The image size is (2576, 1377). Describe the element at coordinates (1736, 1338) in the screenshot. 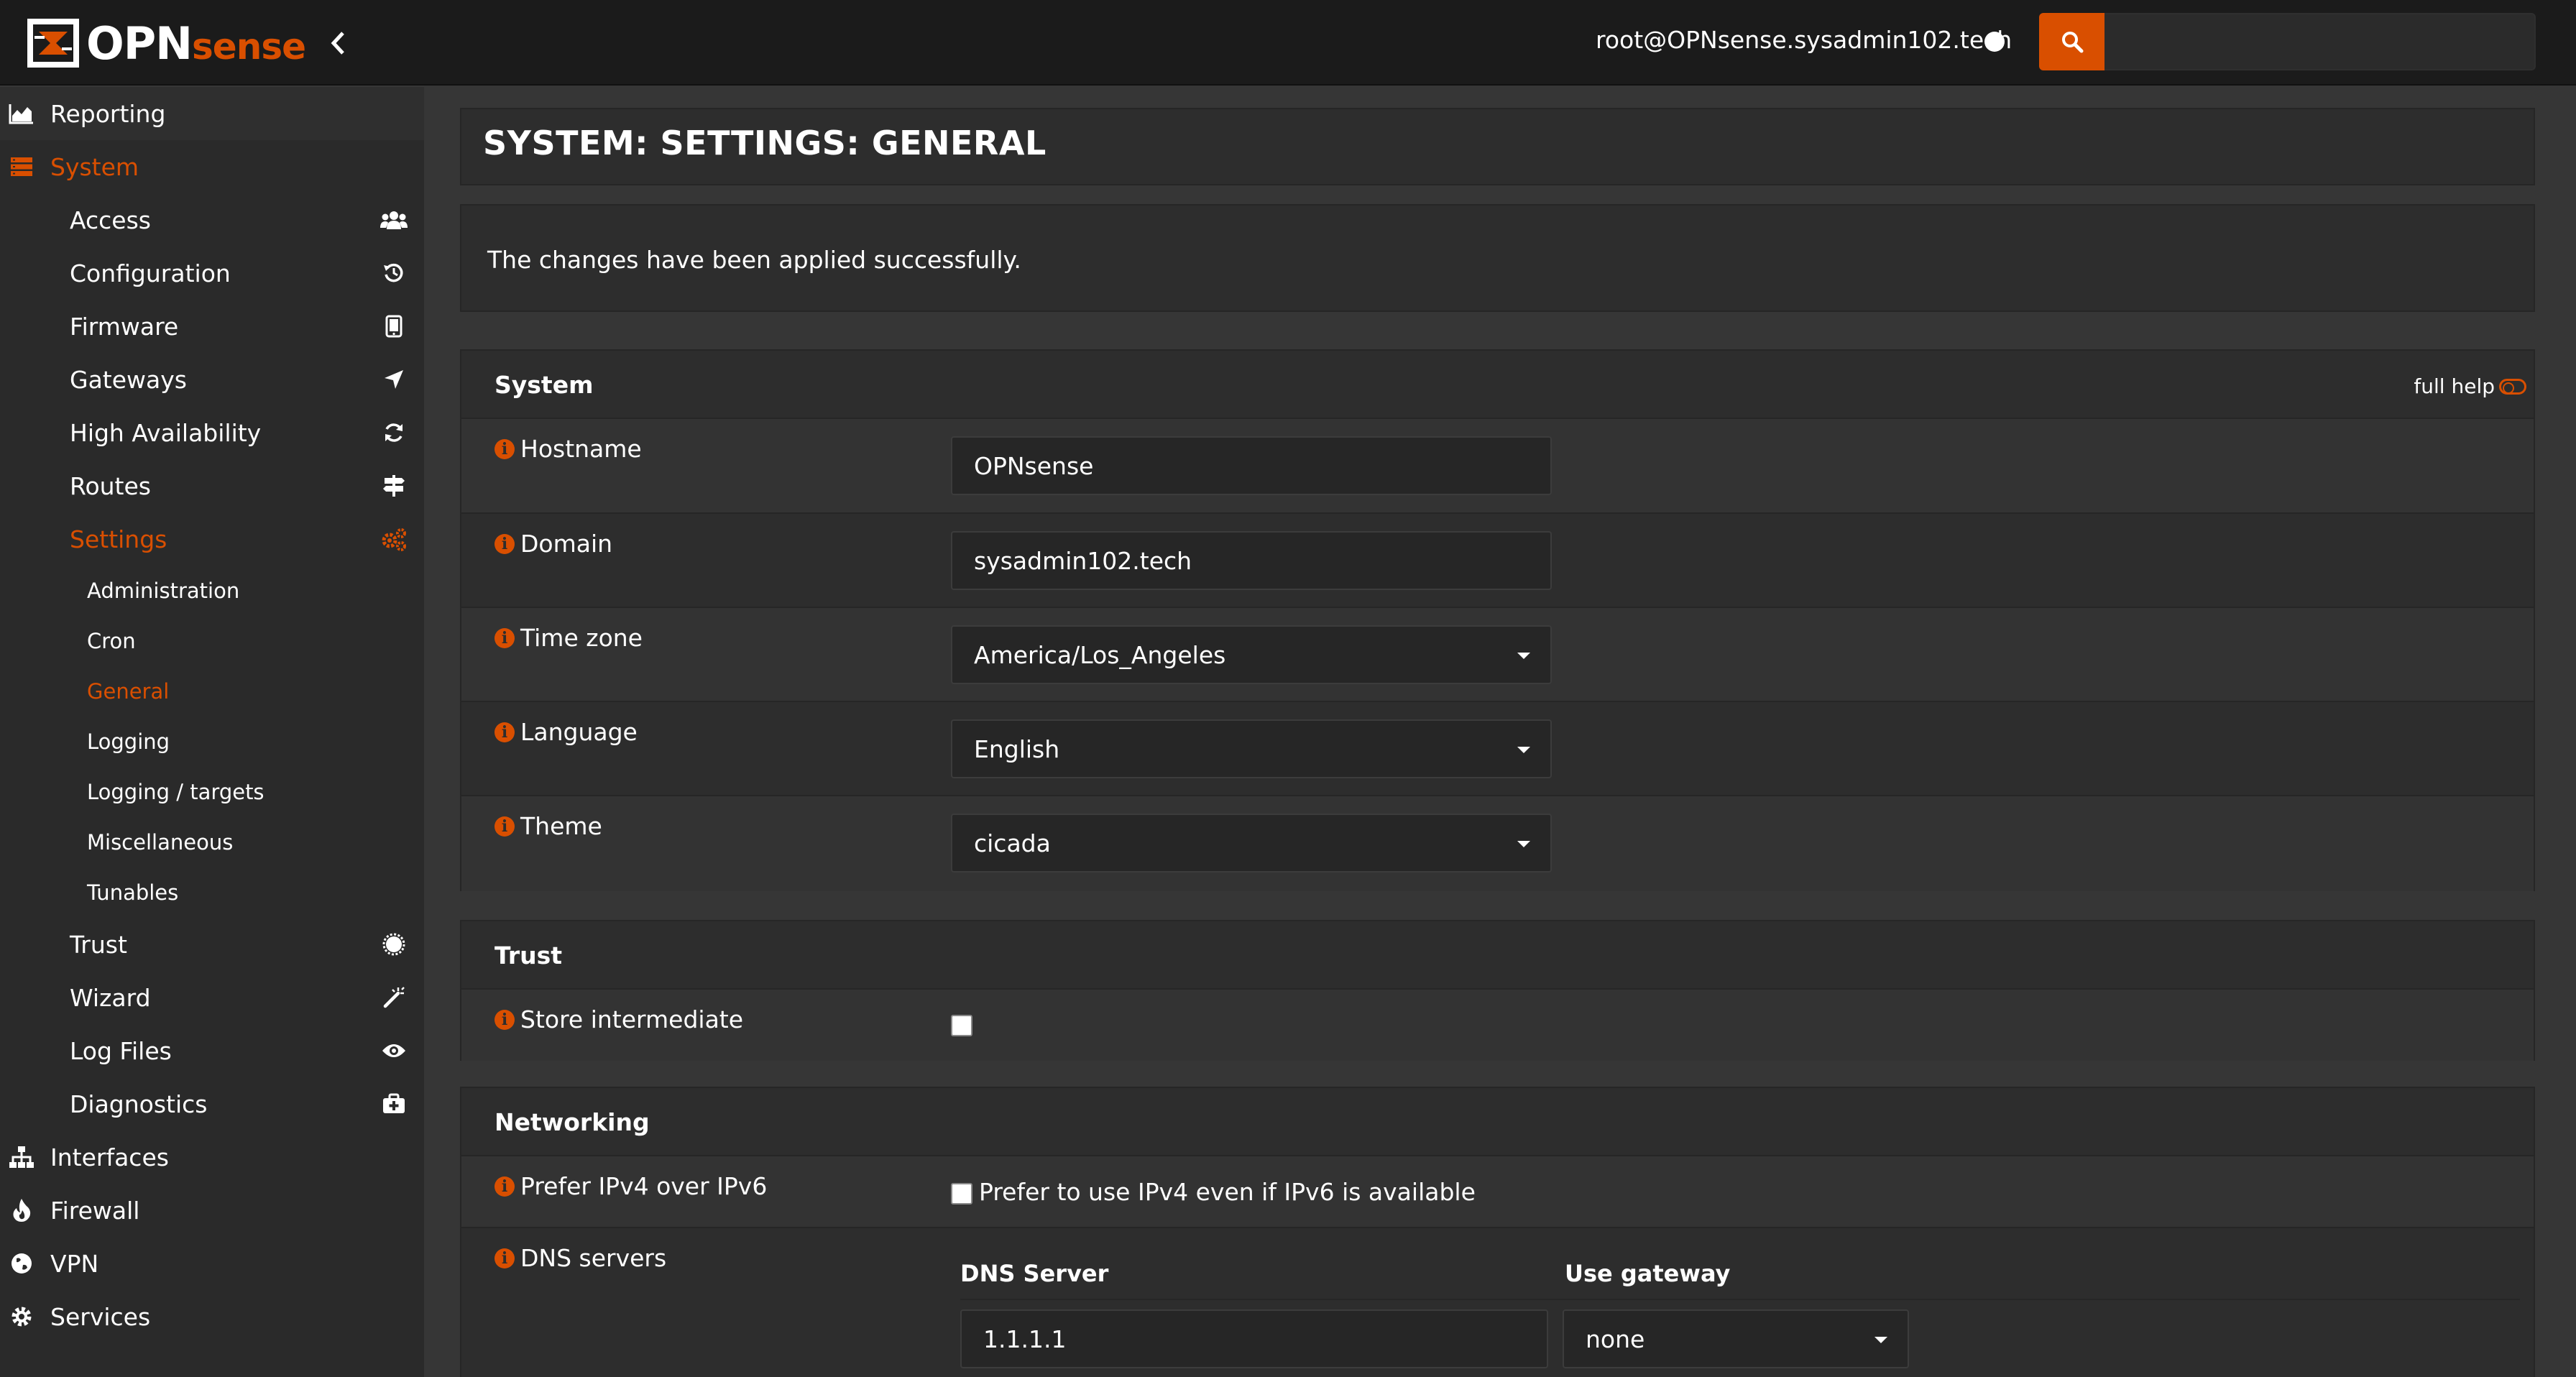

I see `dns-gateway-select: none` at that location.